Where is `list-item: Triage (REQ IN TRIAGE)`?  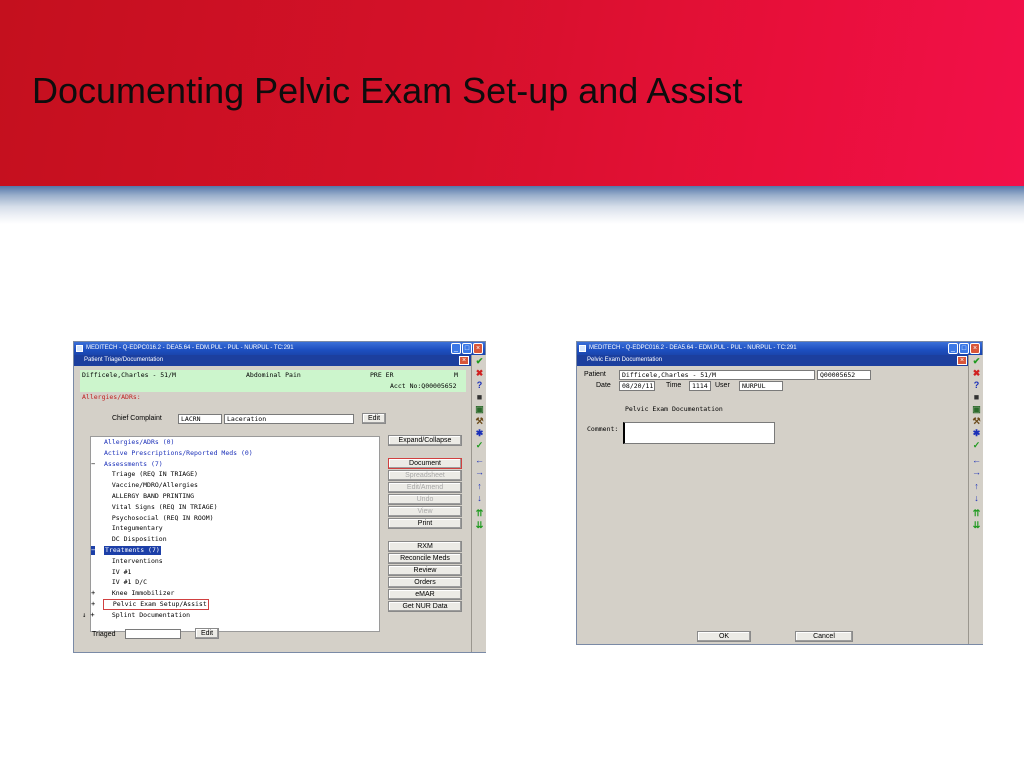 list-item: Triage (REQ IN TRIAGE) is located at coordinates (151, 474).